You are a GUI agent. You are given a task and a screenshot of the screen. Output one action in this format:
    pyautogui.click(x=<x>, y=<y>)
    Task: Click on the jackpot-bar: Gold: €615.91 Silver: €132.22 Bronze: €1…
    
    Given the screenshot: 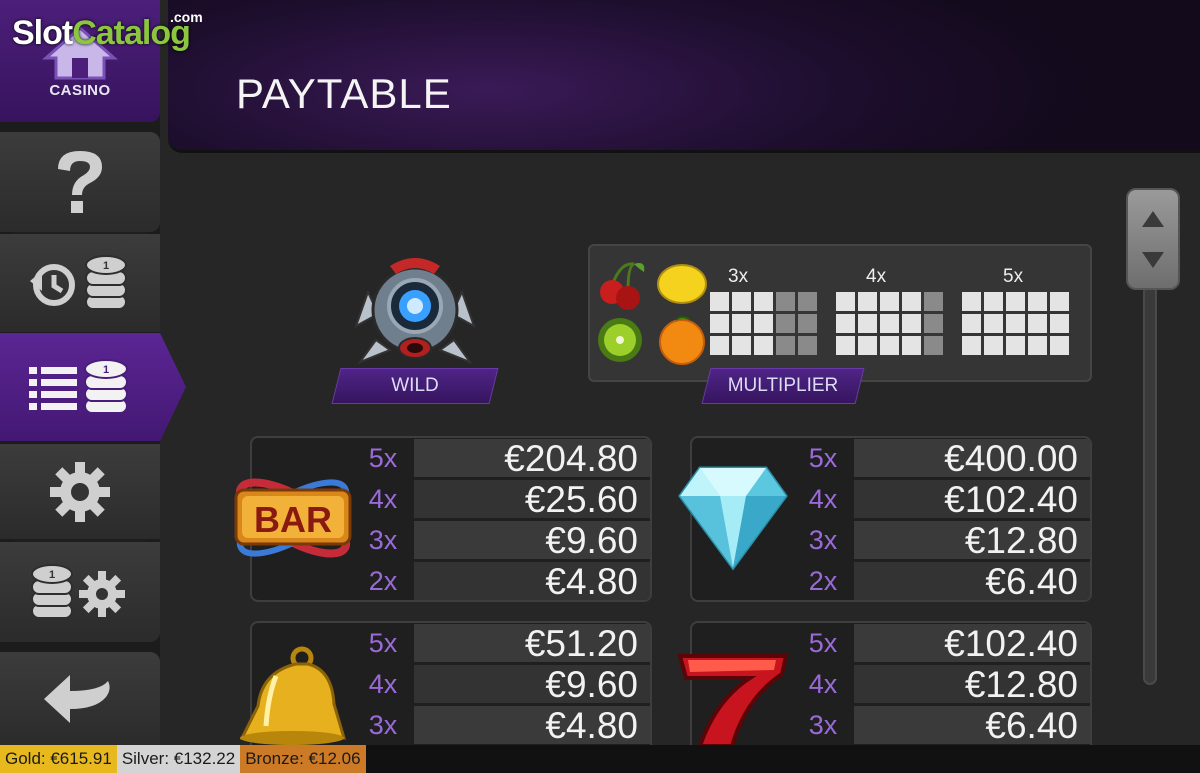 What is the action you would take?
    pyautogui.click(x=600, y=759)
    